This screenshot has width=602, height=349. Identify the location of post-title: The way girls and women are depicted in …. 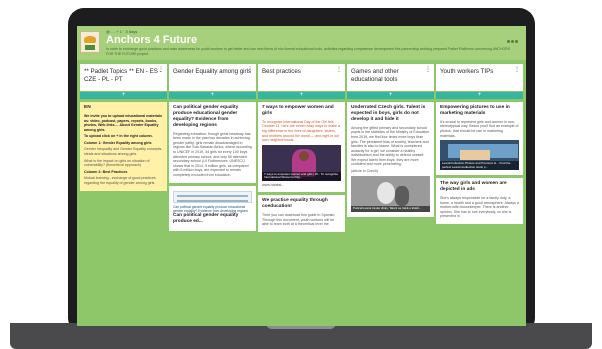
(473, 187).